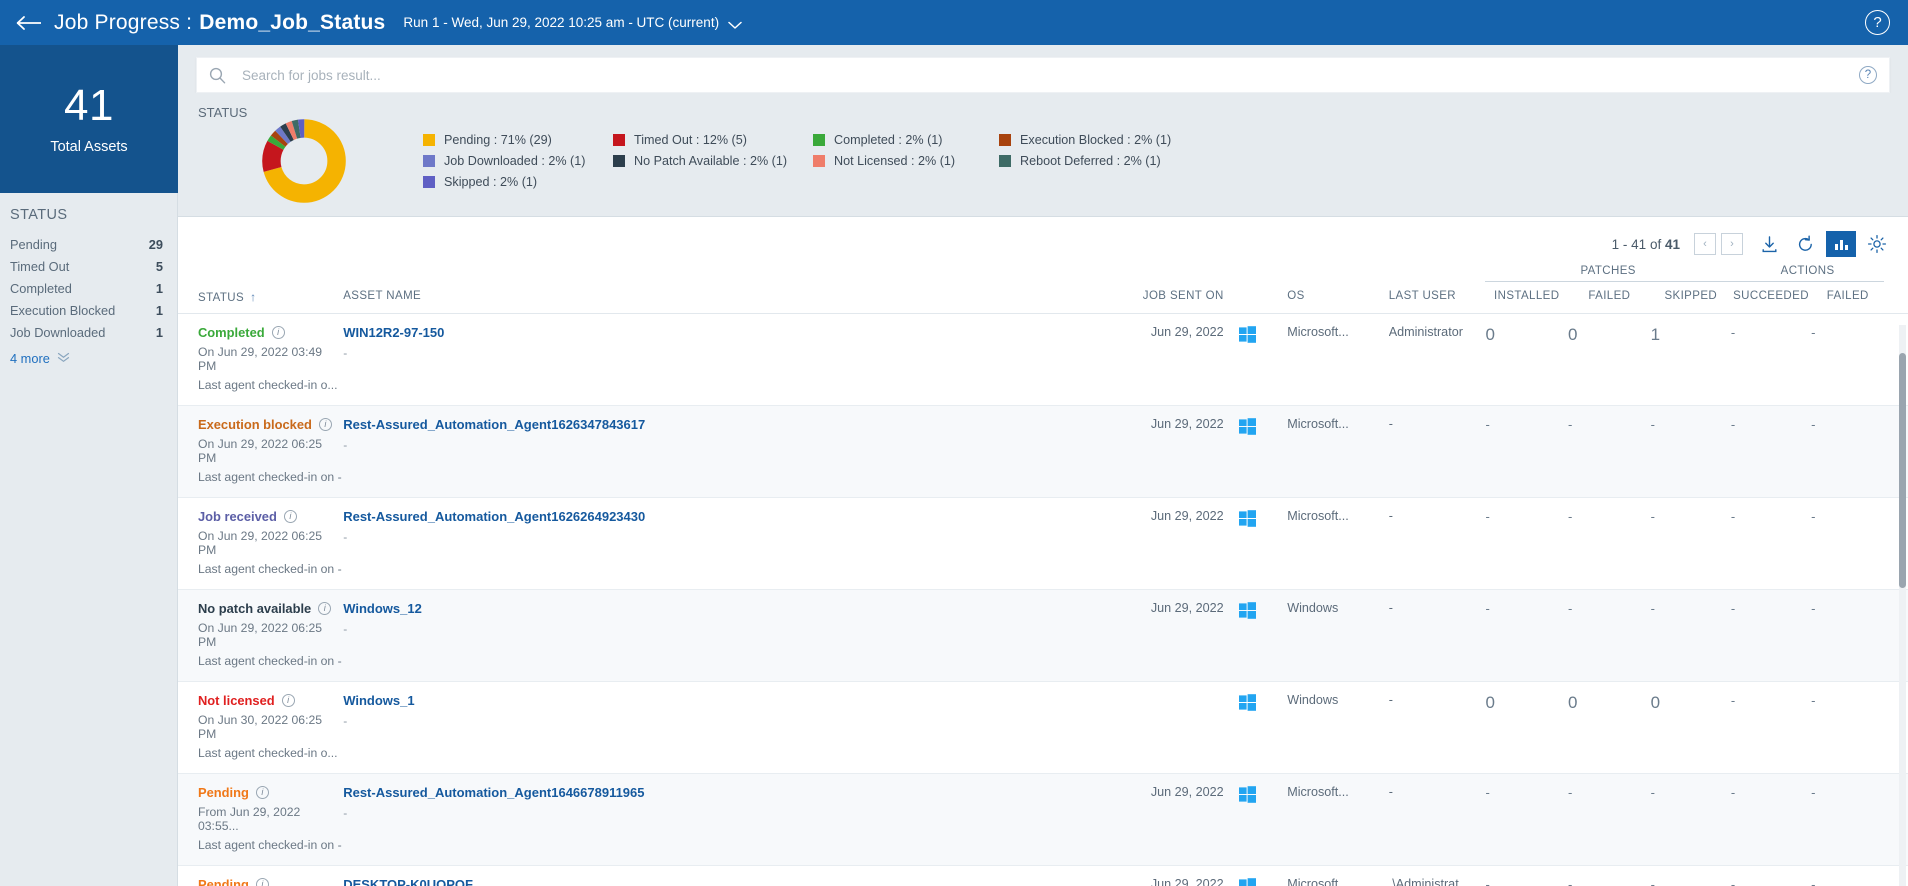 The width and height of the screenshot is (1908, 886). What do you see at coordinates (721, 297) in the screenshot?
I see `column-header-asset-name: ASSET NAME` at bounding box center [721, 297].